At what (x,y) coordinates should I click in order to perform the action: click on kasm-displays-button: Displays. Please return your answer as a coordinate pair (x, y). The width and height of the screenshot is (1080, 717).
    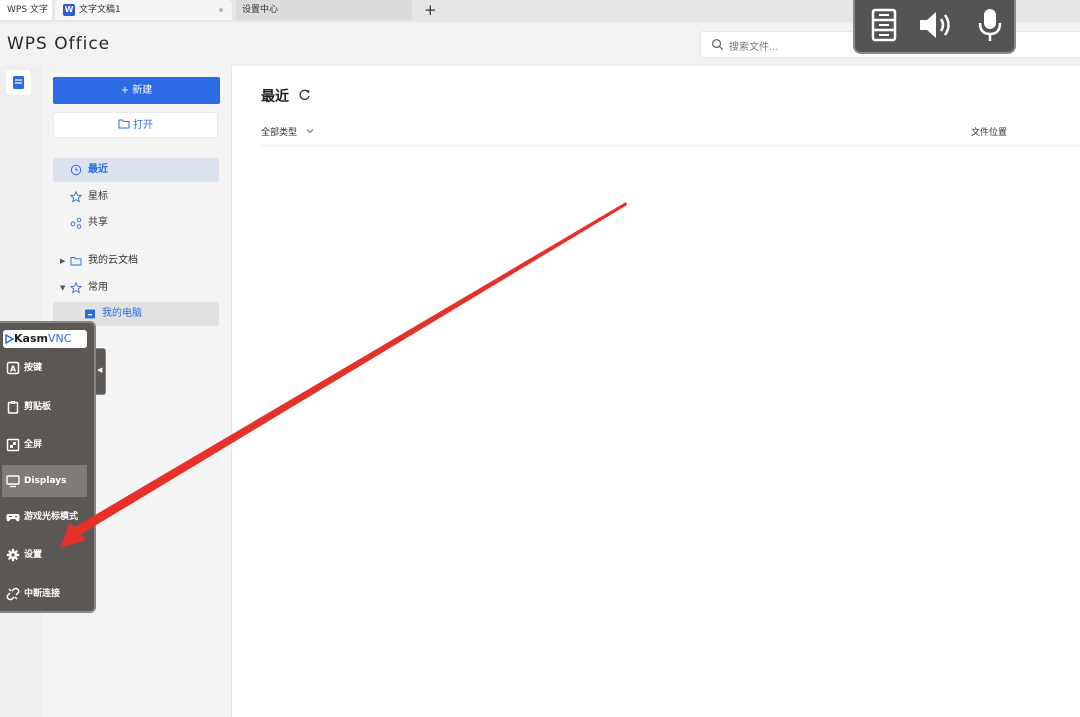
    Looking at the image, I should click on (44, 481).